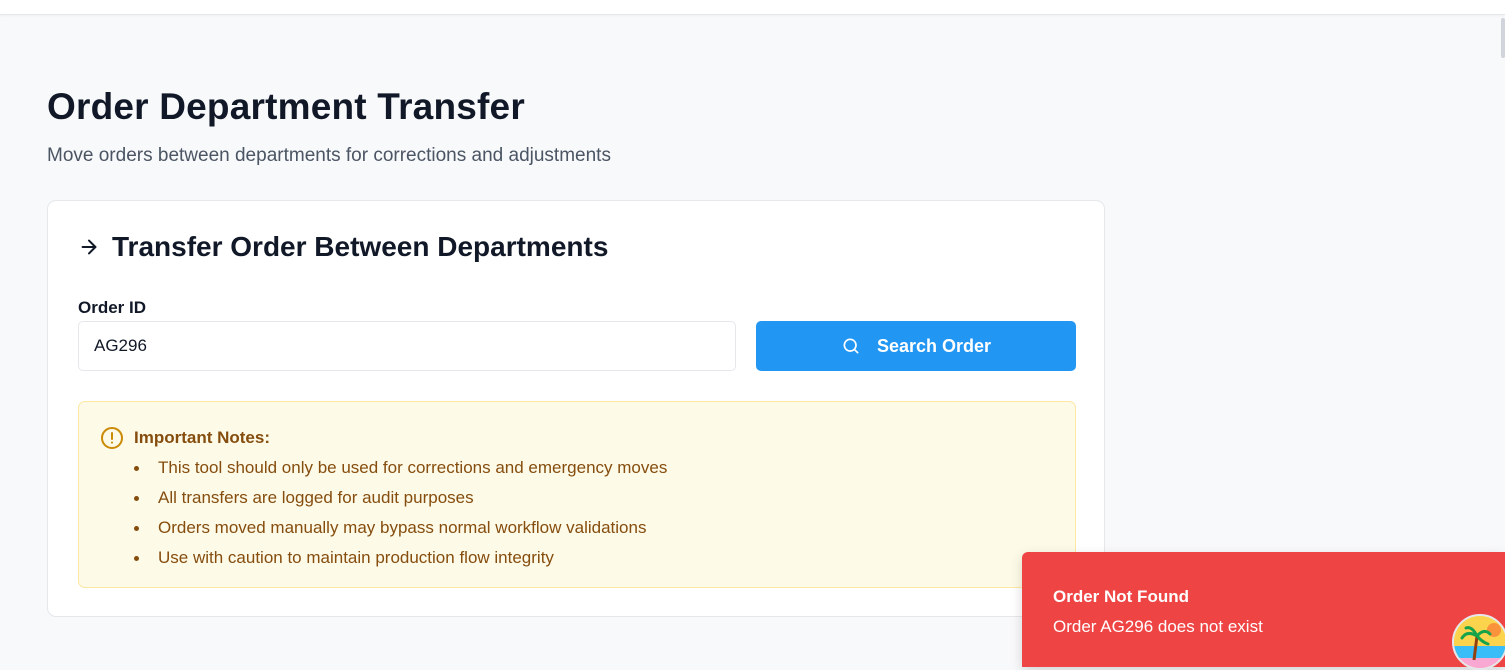 This screenshot has width=1505, height=670. I want to click on search-icon, so click(851, 346).